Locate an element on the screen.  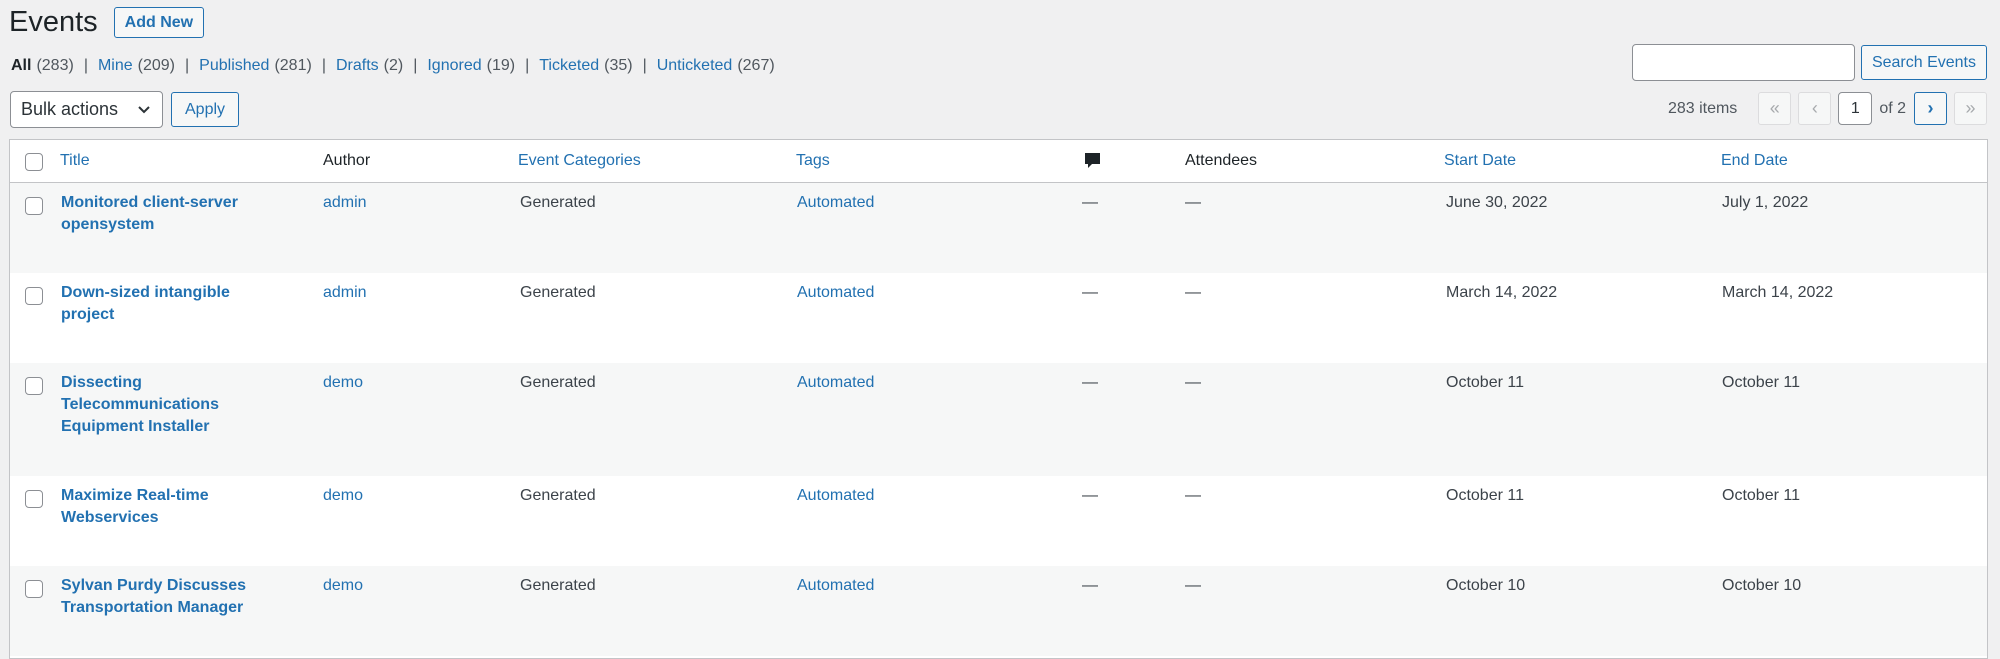
view-item: Mine (209) is located at coordinates (136, 66).